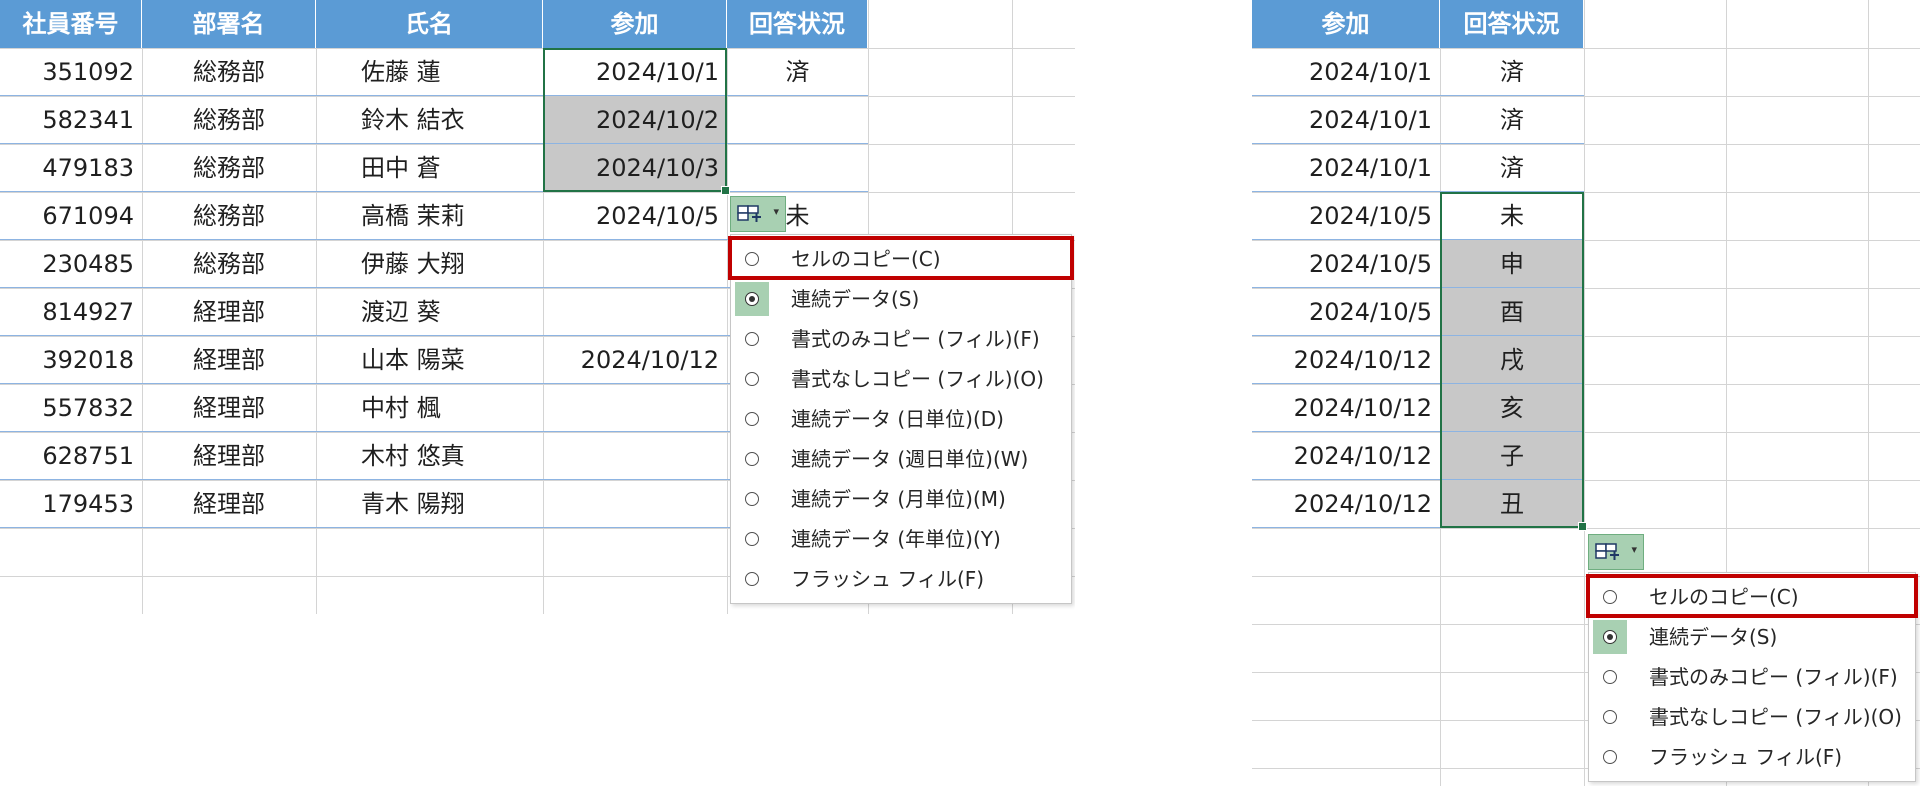  What do you see at coordinates (1512, 360) in the screenshot?
I see `table-cell: 戌` at bounding box center [1512, 360].